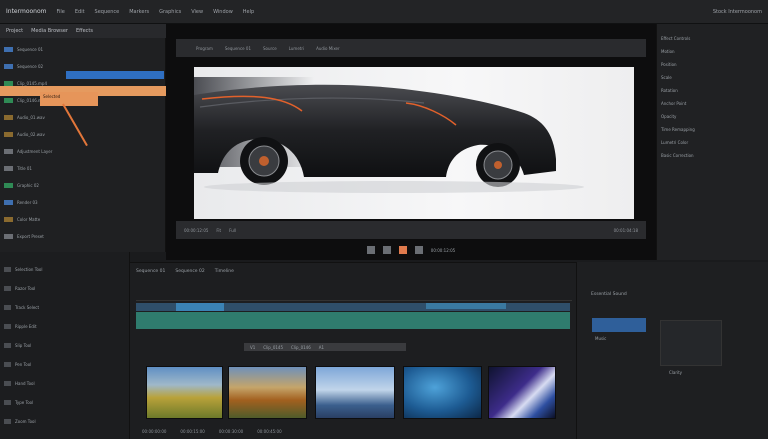  What do you see at coordinates (677, 155) in the screenshot?
I see `effect-control-row: Basic Correction` at bounding box center [677, 155].